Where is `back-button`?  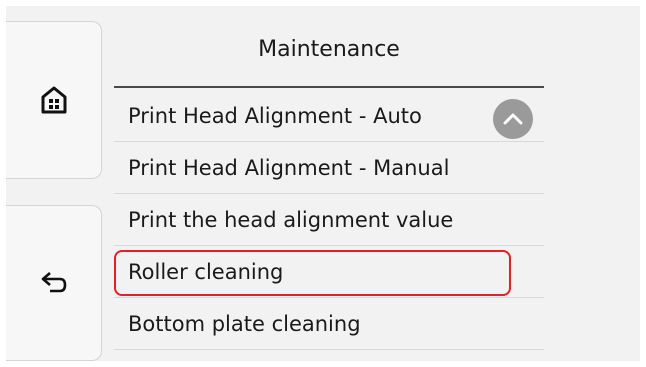
back-button is located at coordinates (54, 283).